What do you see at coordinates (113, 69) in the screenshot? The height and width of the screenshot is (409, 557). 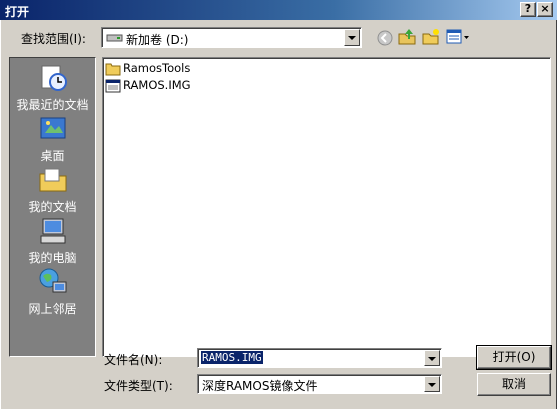 I see `folder-icon` at bounding box center [113, 69].